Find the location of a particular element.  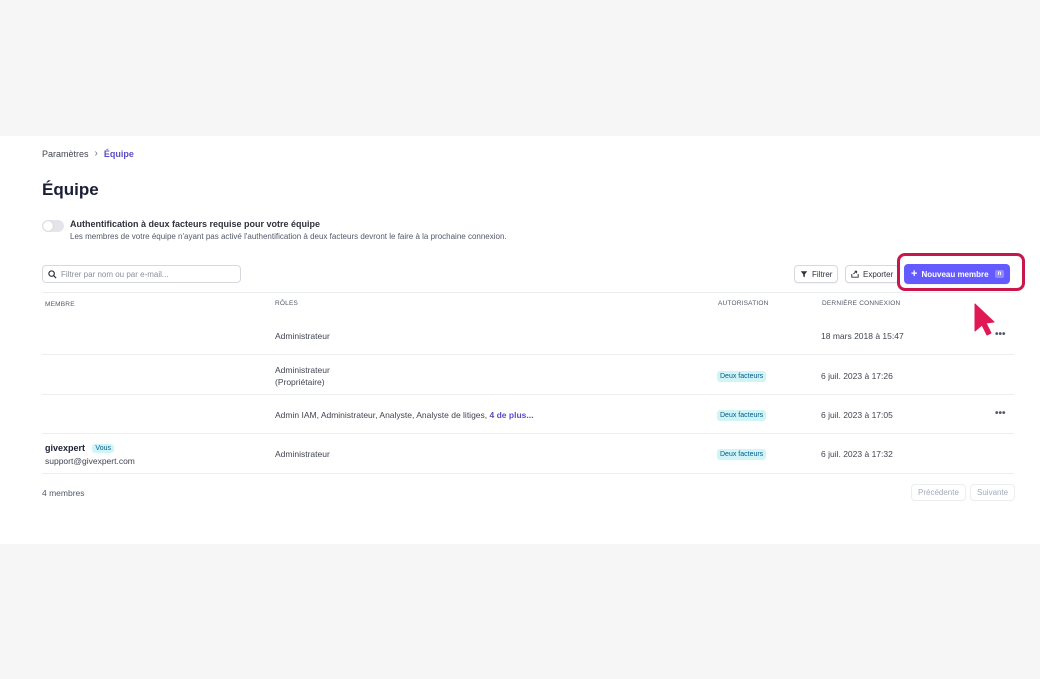

row-role-owner: (Propriétaire) is located at coordinates (300, 382).